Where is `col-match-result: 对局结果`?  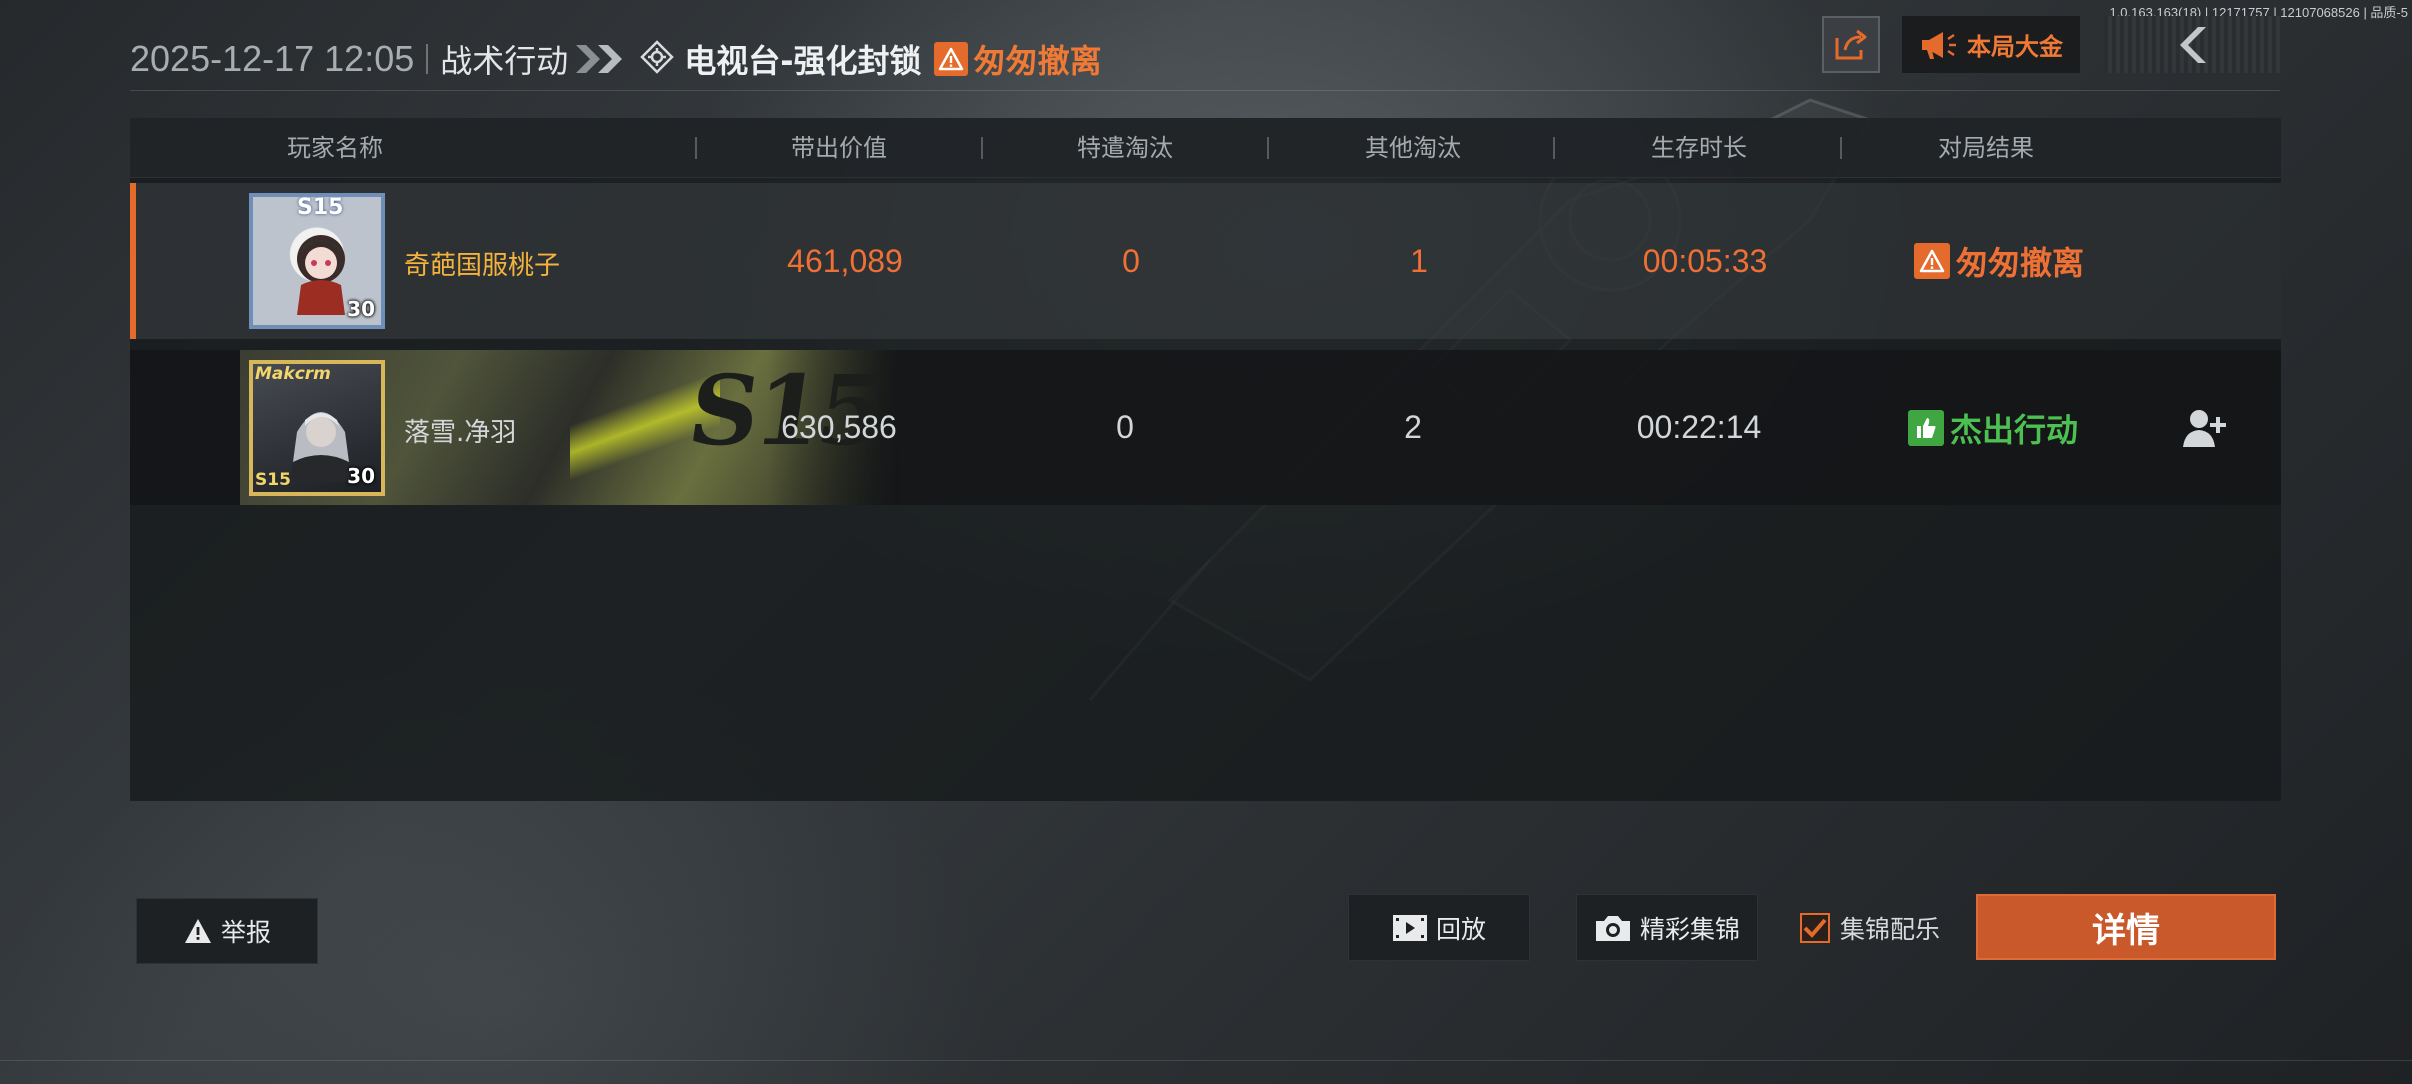
col-match-result: 对局结果 is located at coordinates (1986, 148).